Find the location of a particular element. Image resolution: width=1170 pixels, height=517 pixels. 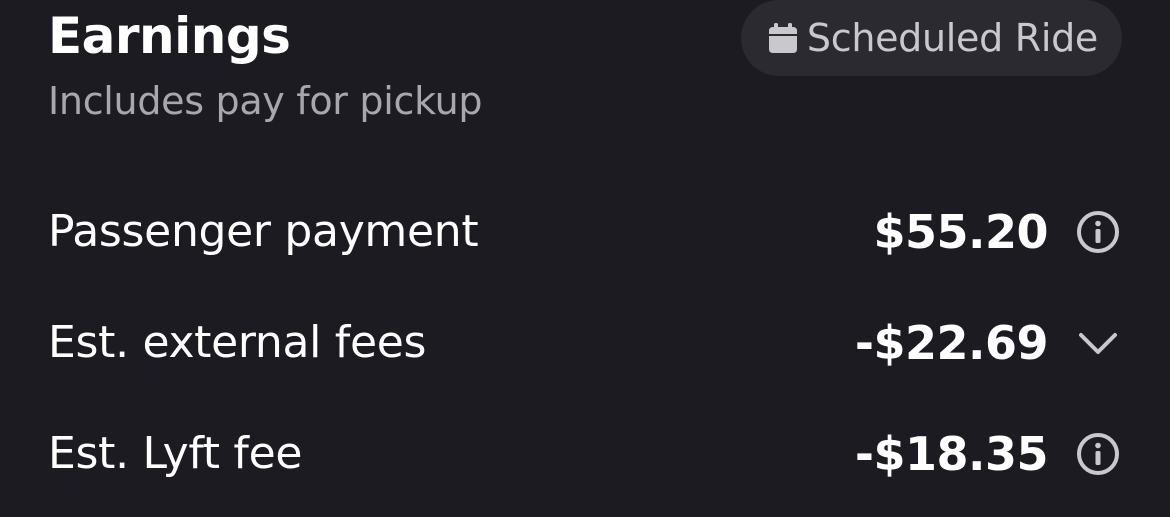

row-label: Est. external fees is located at coordinates (237, 342).